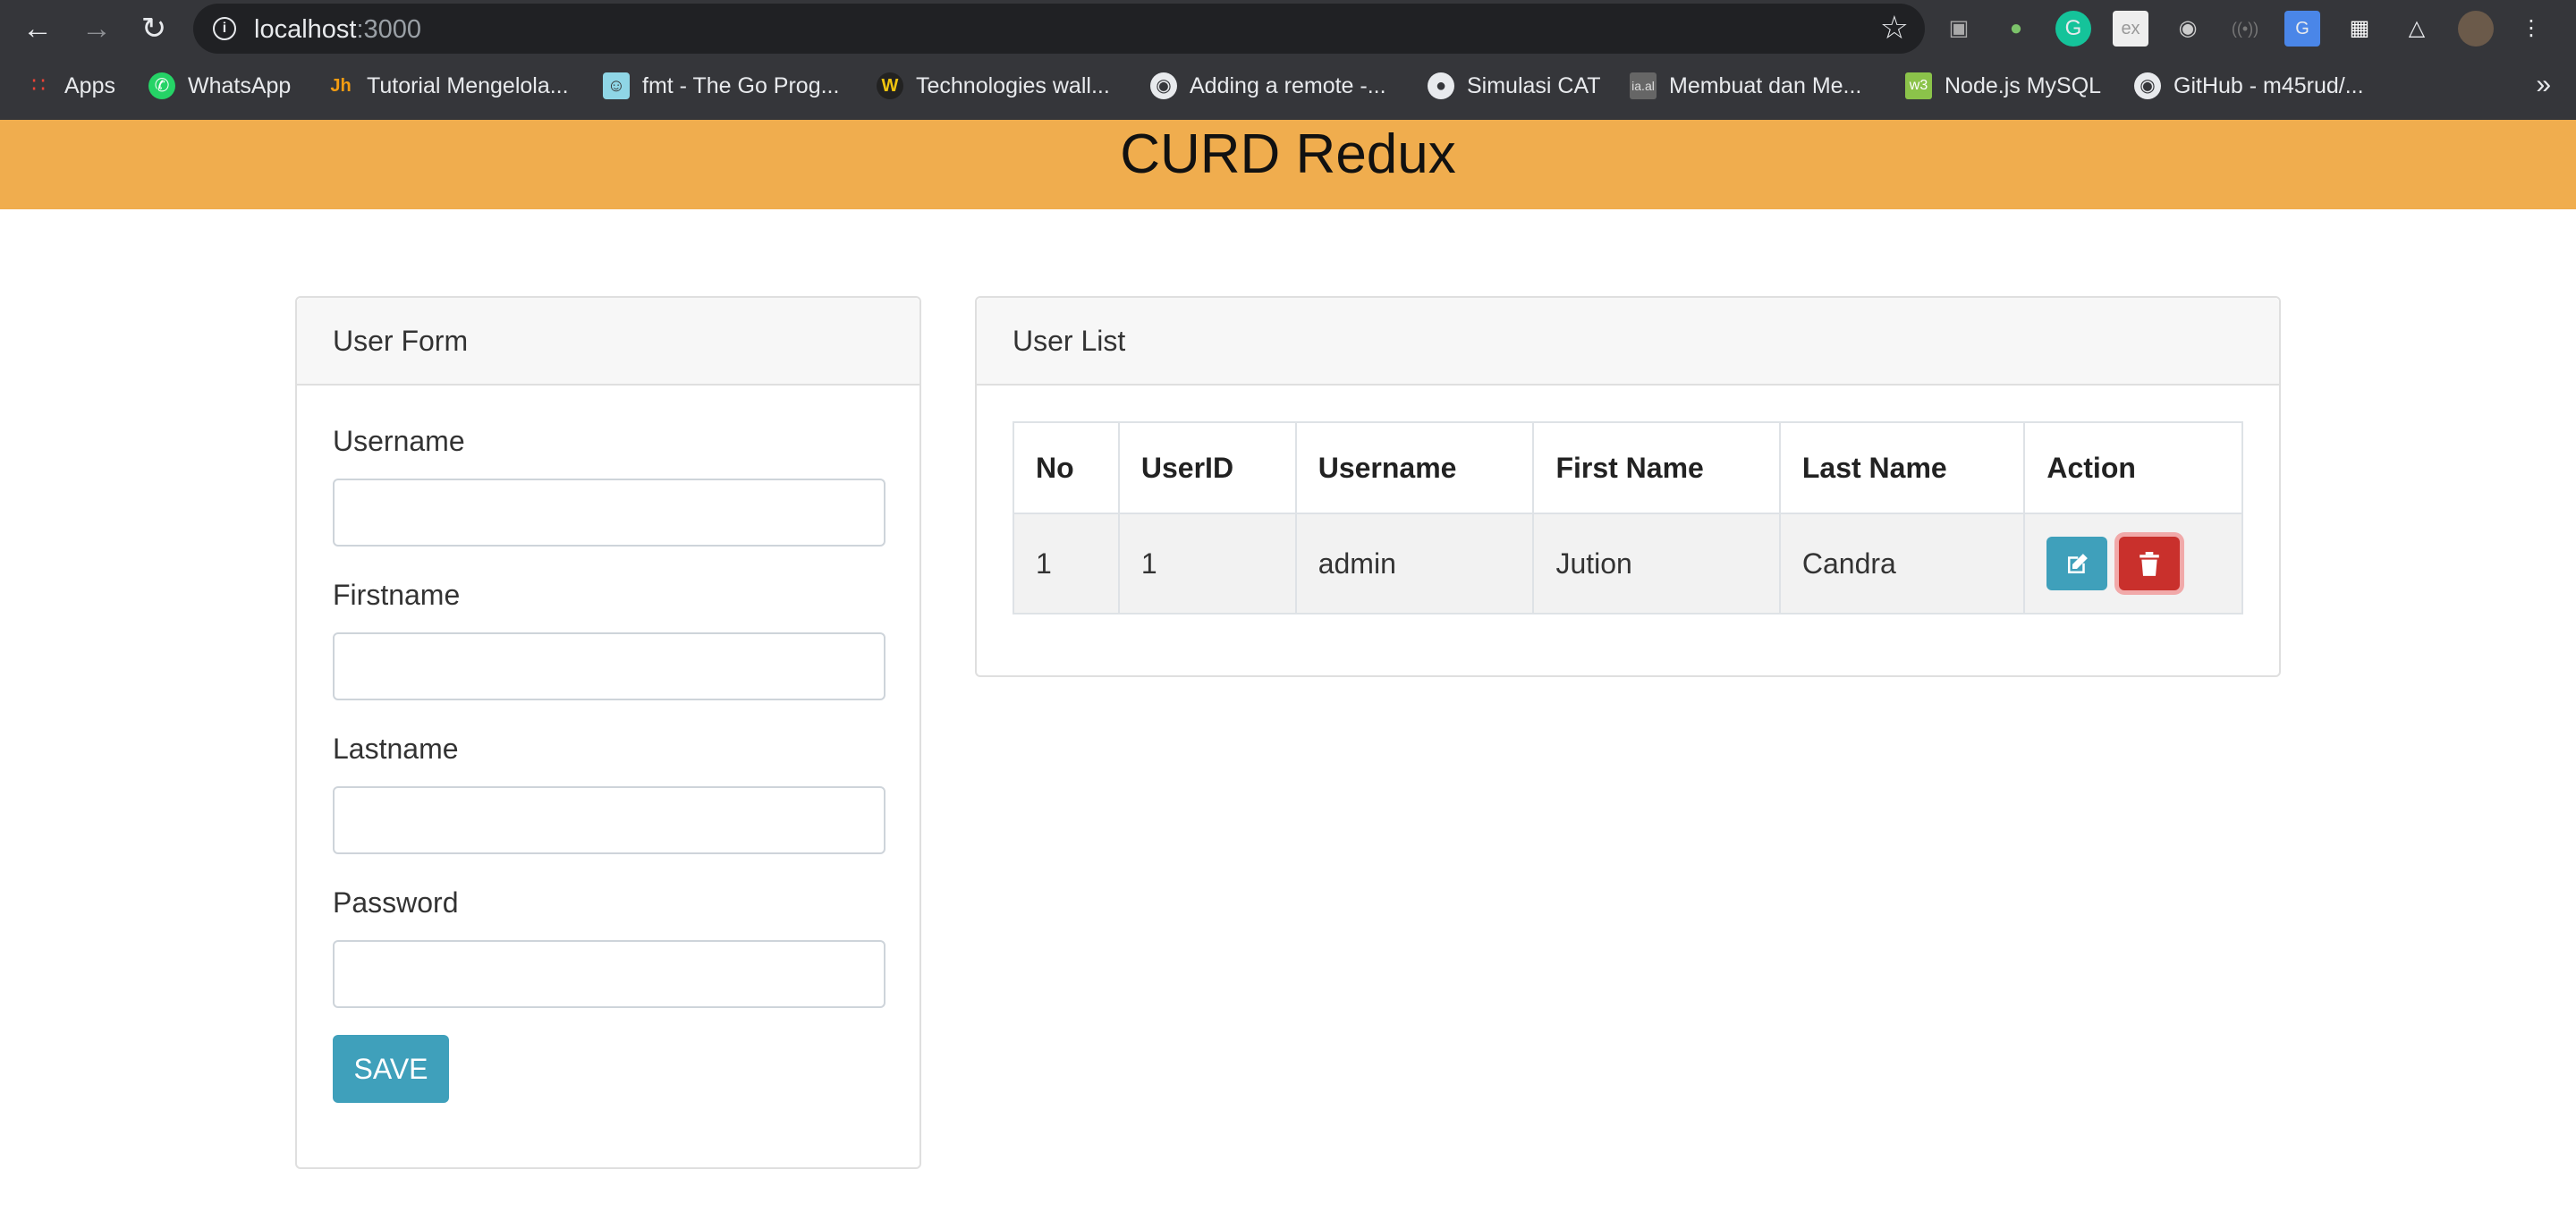 The width and height of the screenshot is (2576, 1229). What do you see at coordinates (609, 513) in the screenshot?
I see `username-input` at bounding box center [609, 513].